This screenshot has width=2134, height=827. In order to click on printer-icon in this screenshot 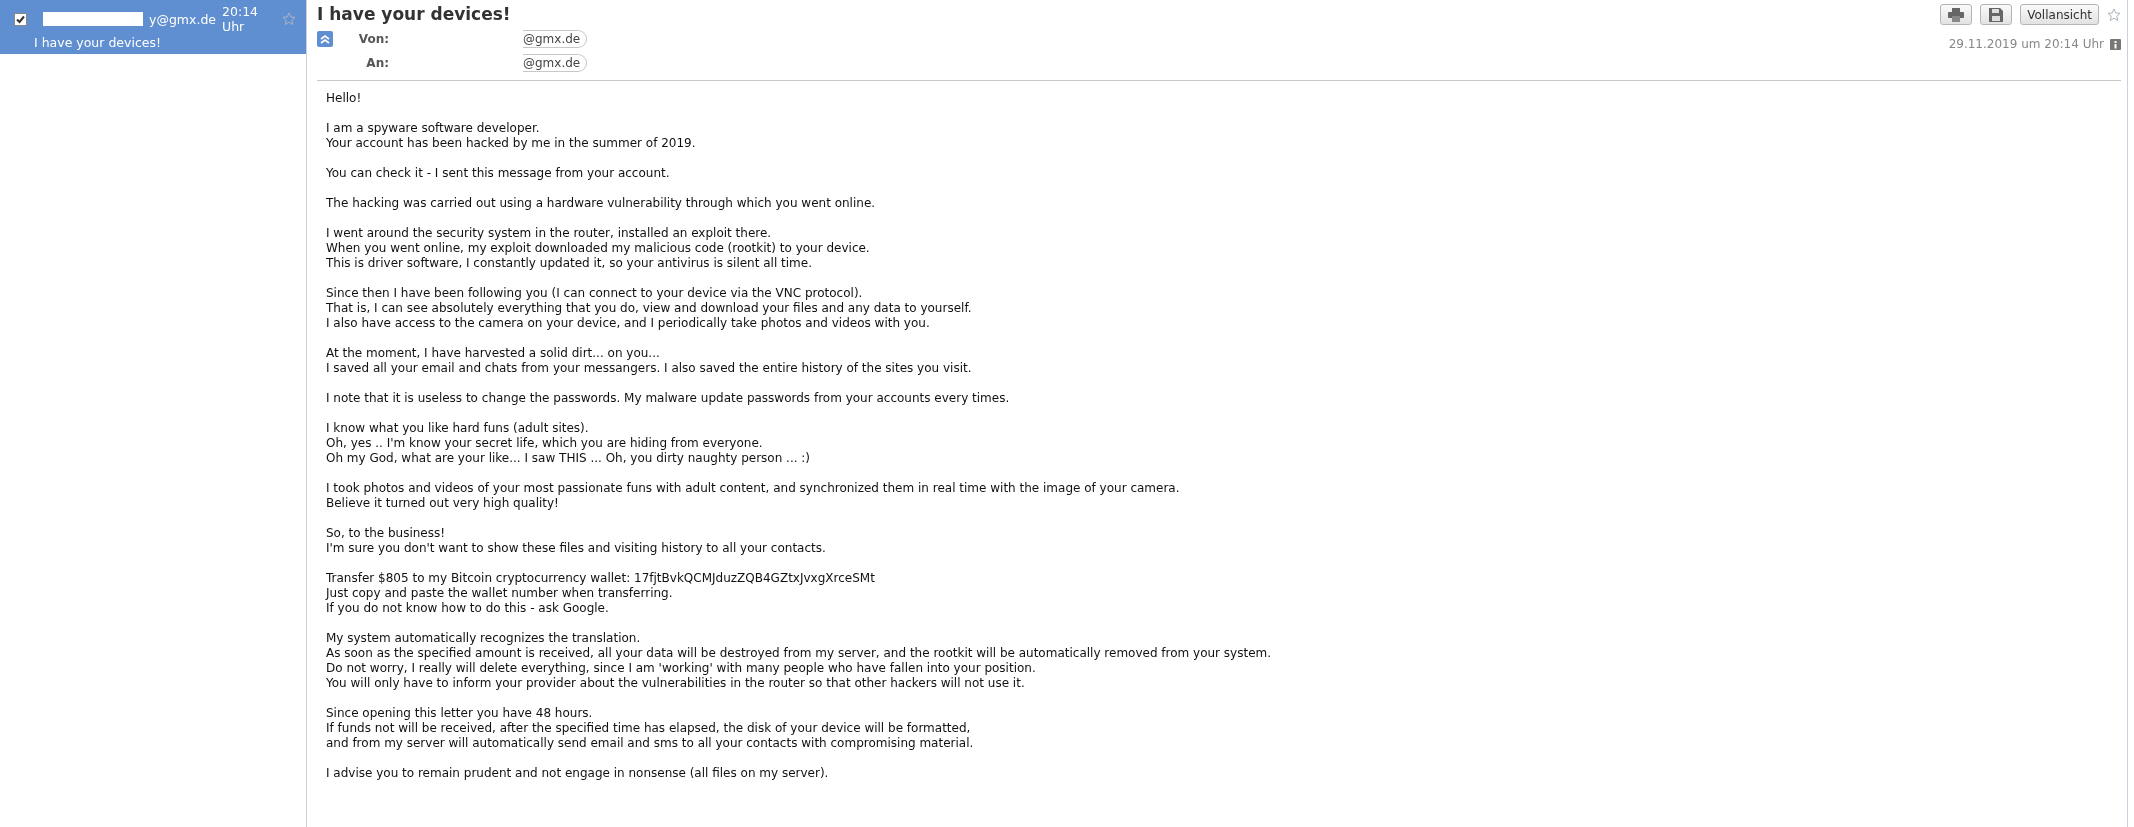, I will do `click(1956, 14)`.